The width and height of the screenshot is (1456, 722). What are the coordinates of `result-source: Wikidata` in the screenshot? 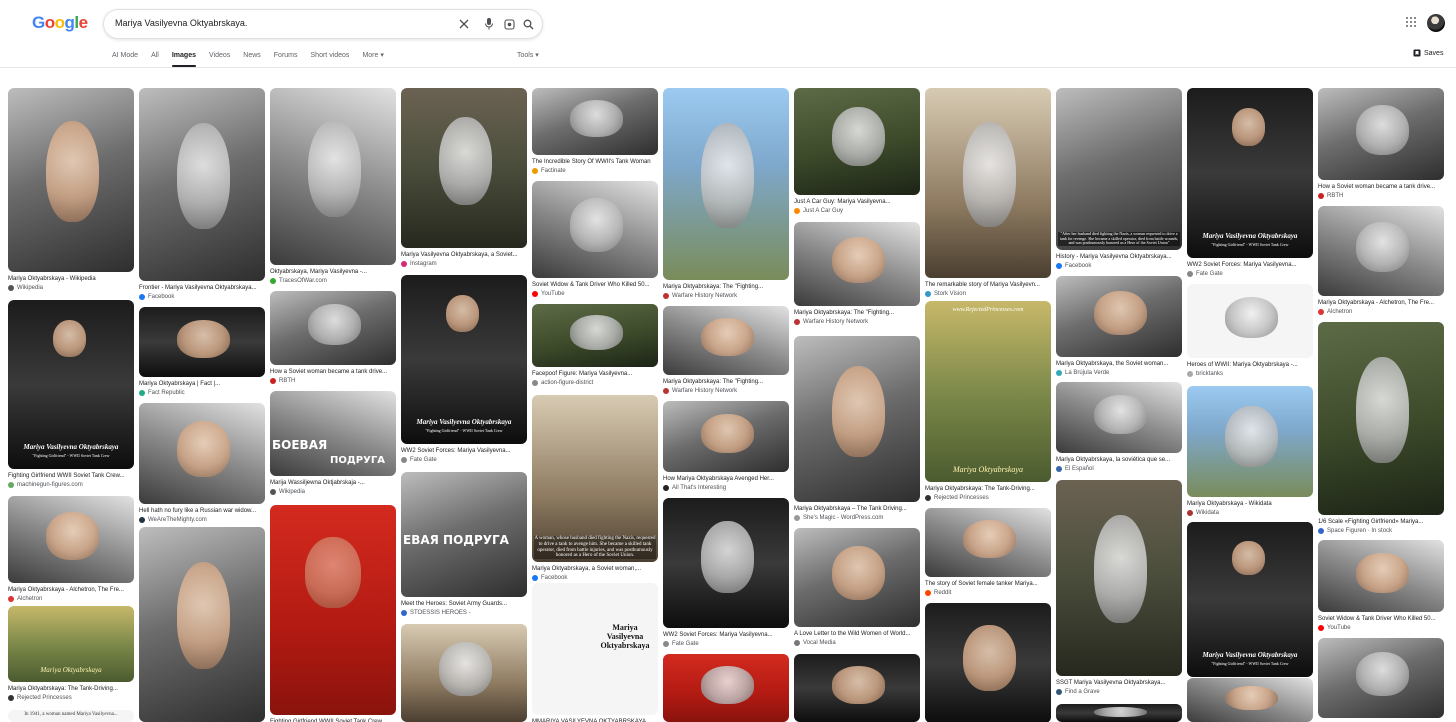 It's located at (1250, 513).